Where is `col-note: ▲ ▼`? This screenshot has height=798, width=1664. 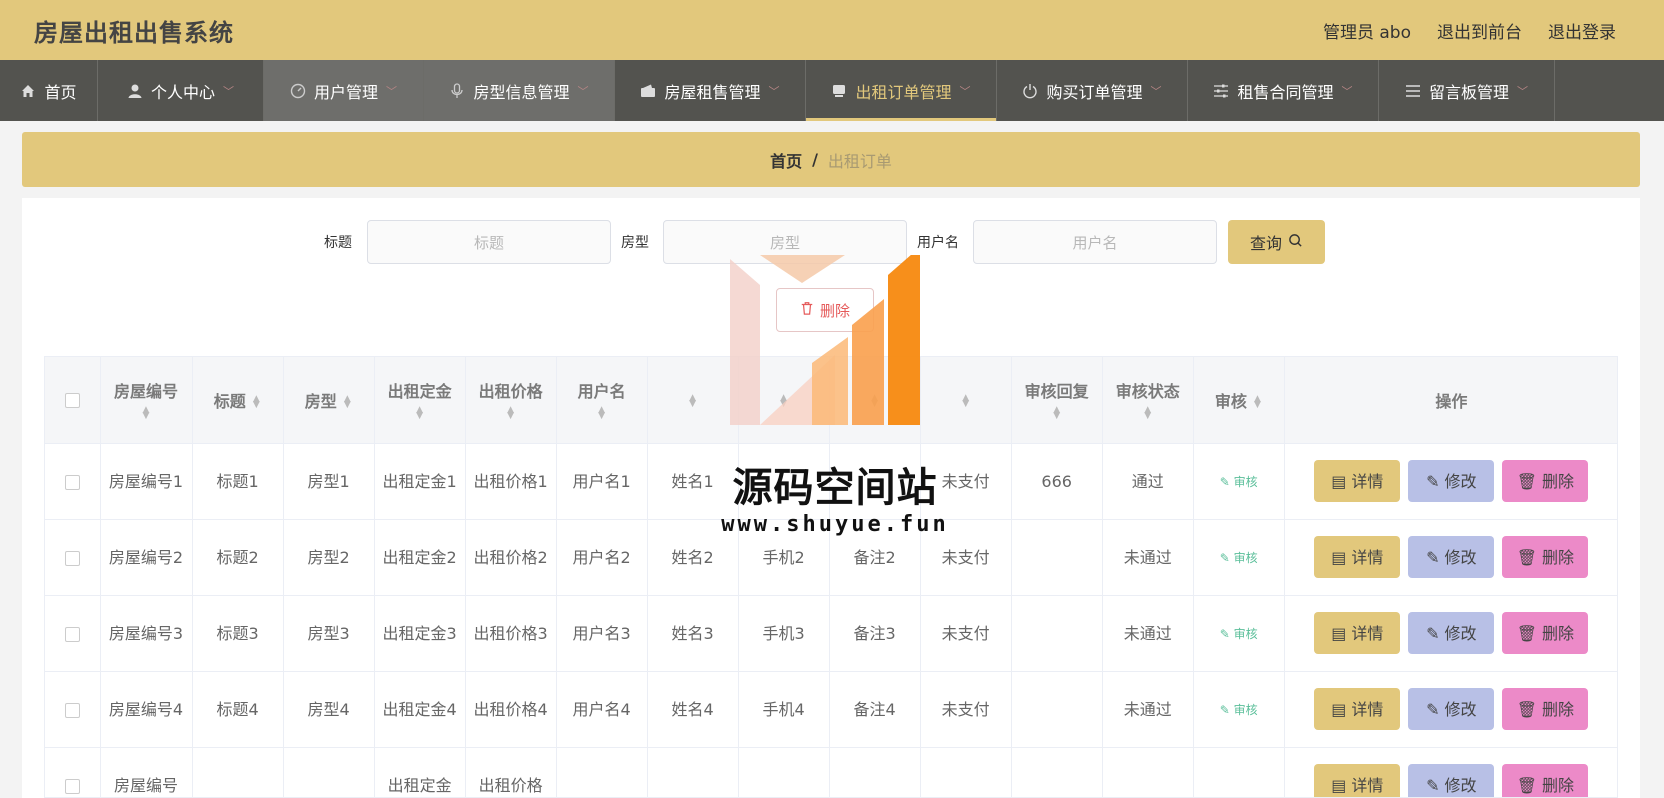 col-note: ▲ ▼ is located at coordinates (875, 400).